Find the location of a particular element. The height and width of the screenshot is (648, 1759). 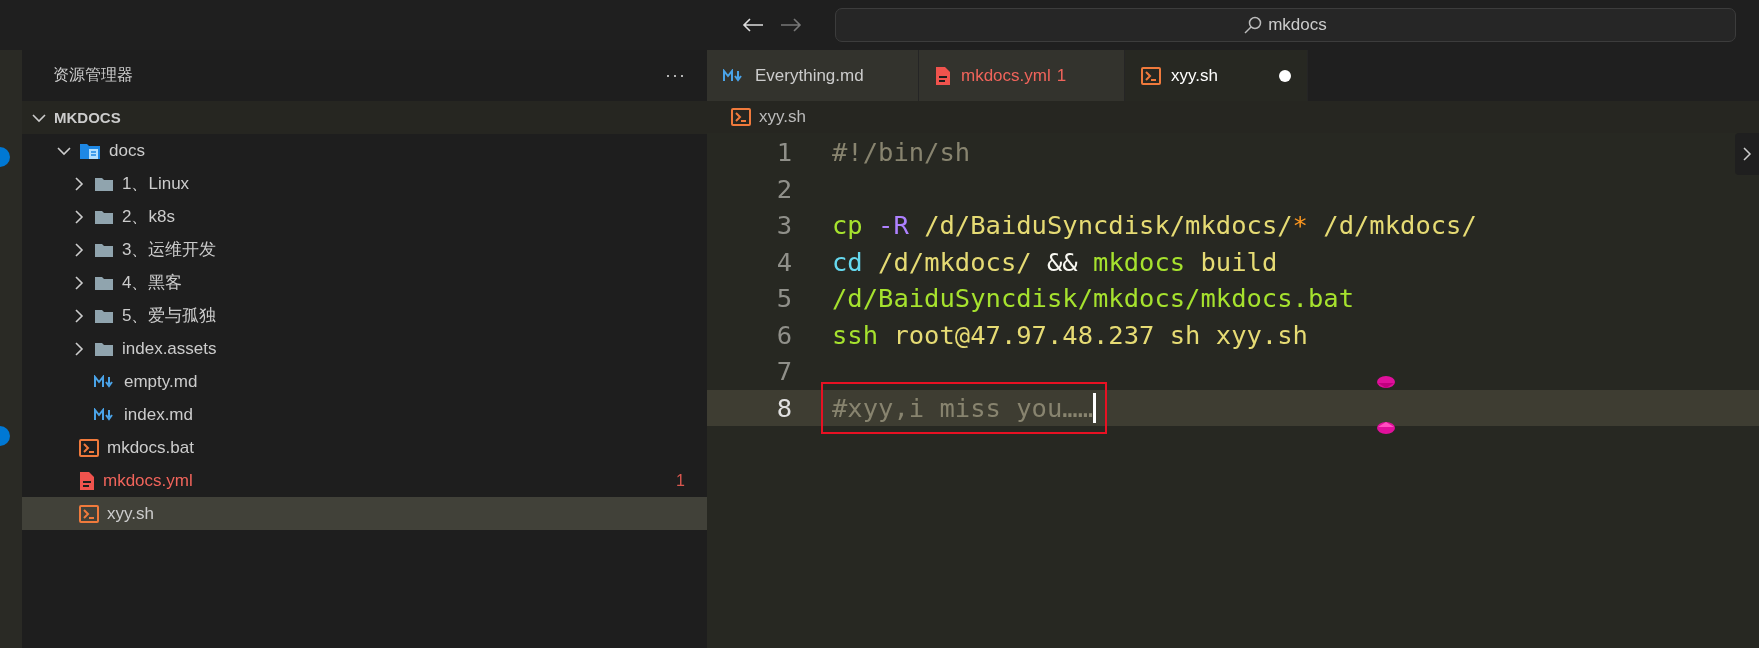

panel-title: 资源管理器 is located at coordinates (93, 75).